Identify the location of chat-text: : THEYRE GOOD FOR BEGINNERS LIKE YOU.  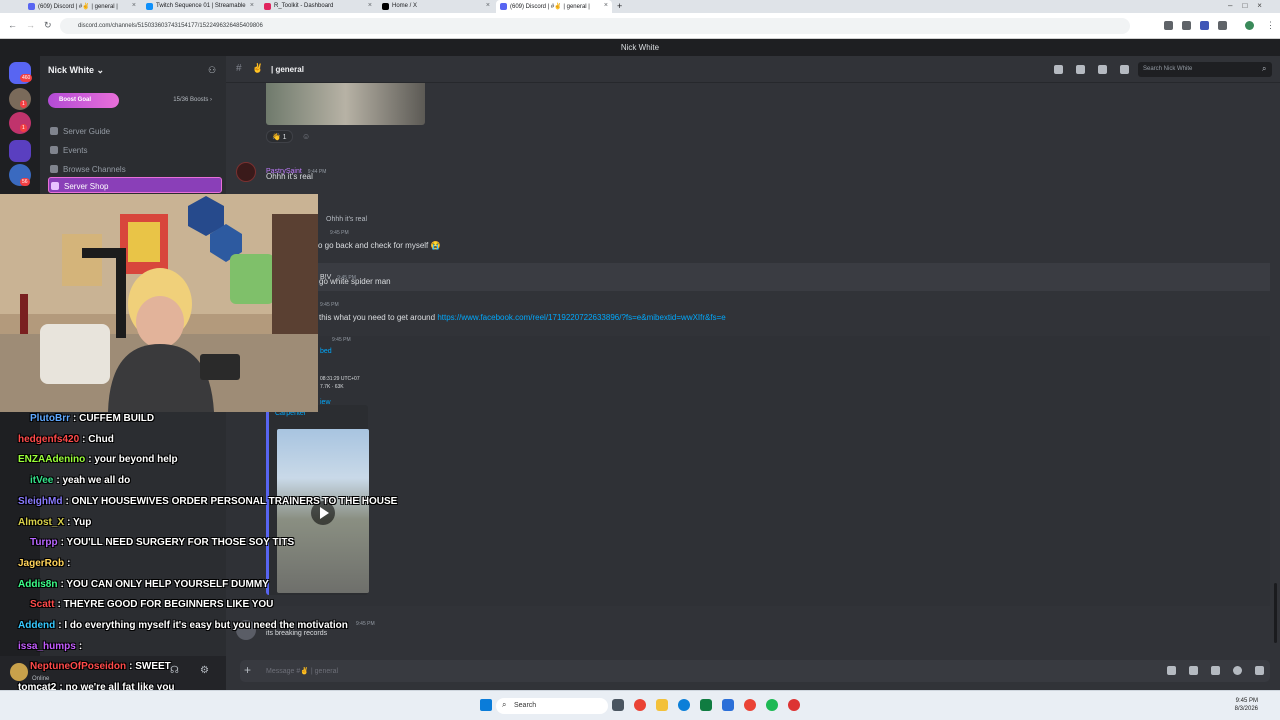
(165, 605).